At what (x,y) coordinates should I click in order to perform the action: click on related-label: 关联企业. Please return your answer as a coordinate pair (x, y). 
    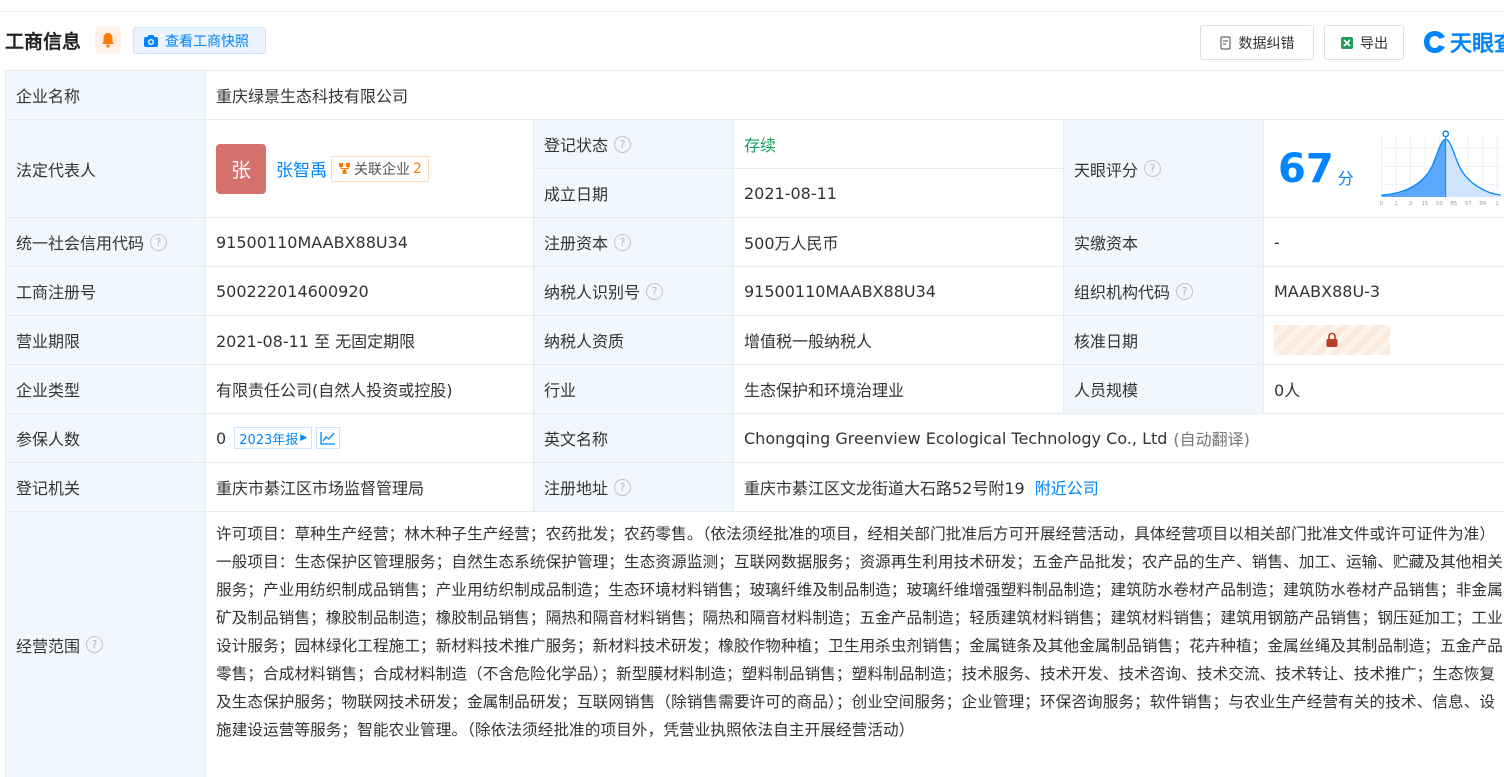
    Looking at the image, I should click on (382, 169).